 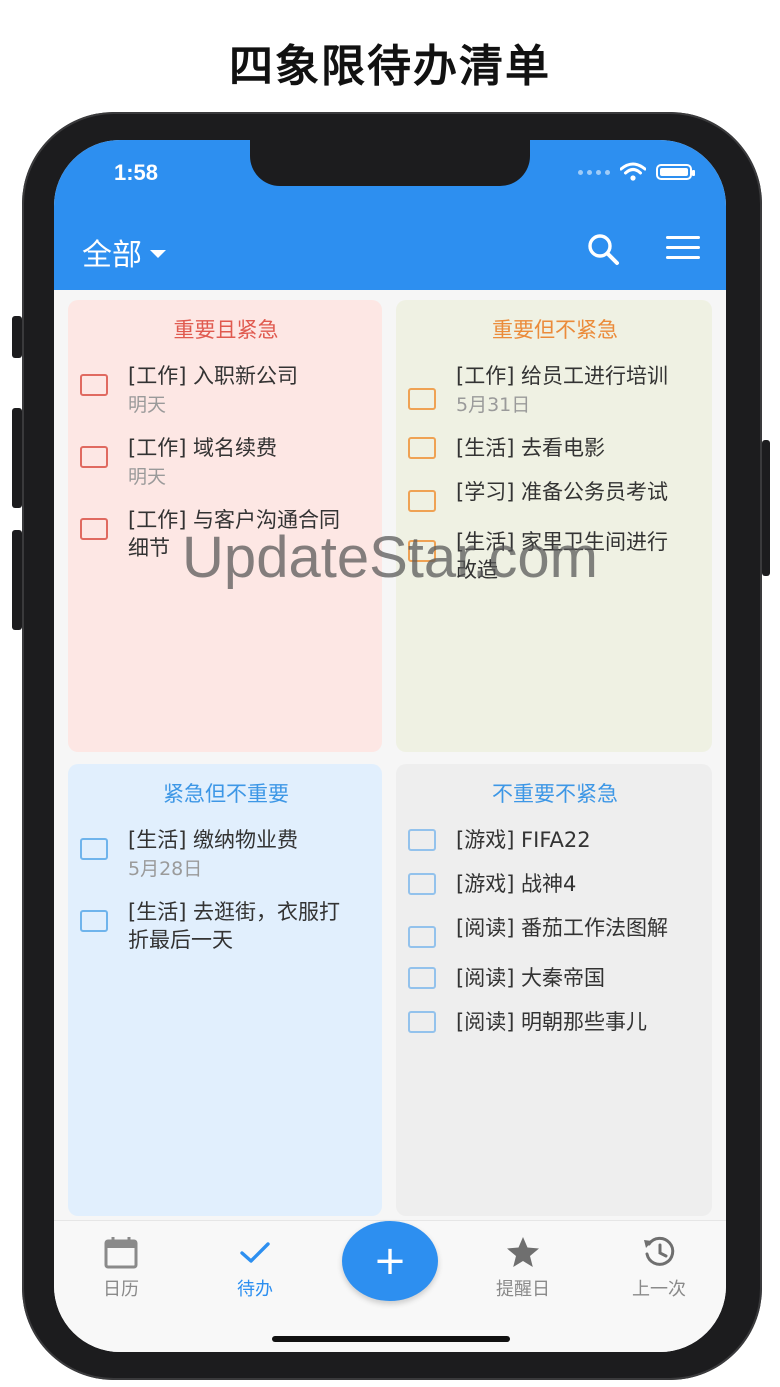 I want to click on nav-label: 提醒日, so click(x=523, y=1289).